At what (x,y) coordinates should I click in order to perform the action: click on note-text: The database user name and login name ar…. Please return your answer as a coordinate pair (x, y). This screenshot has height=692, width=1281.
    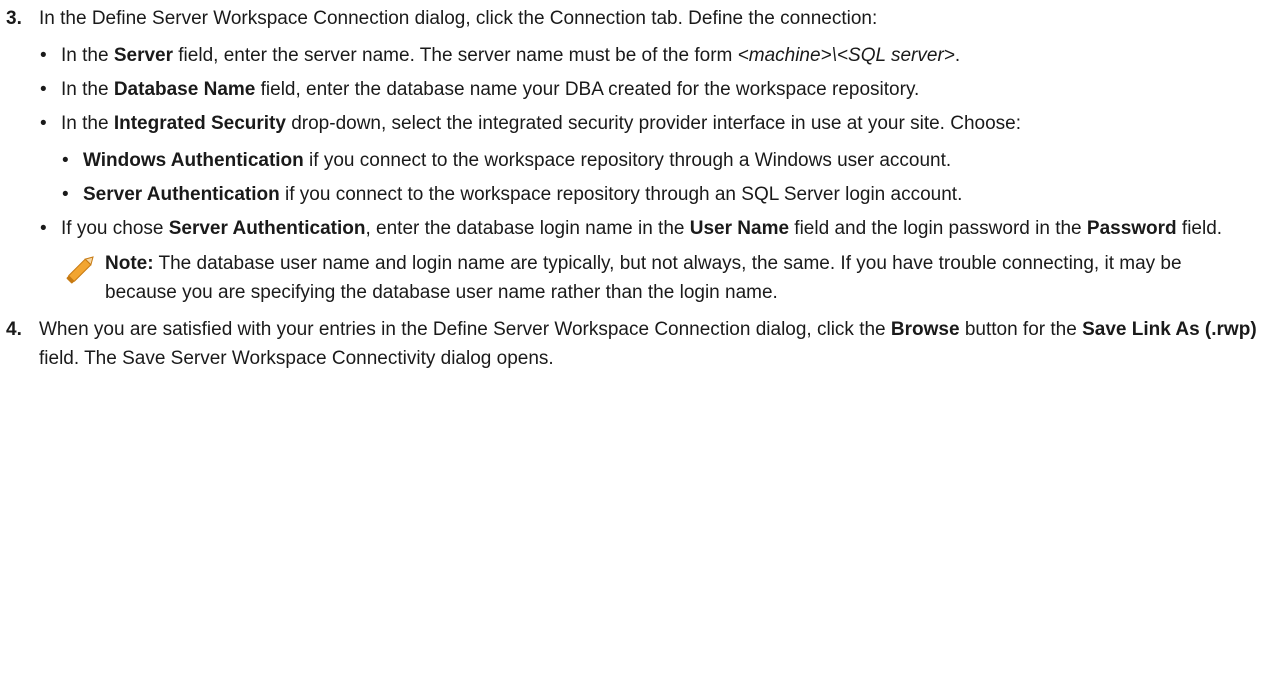
    Looking at the image, I should click on (643, 278).